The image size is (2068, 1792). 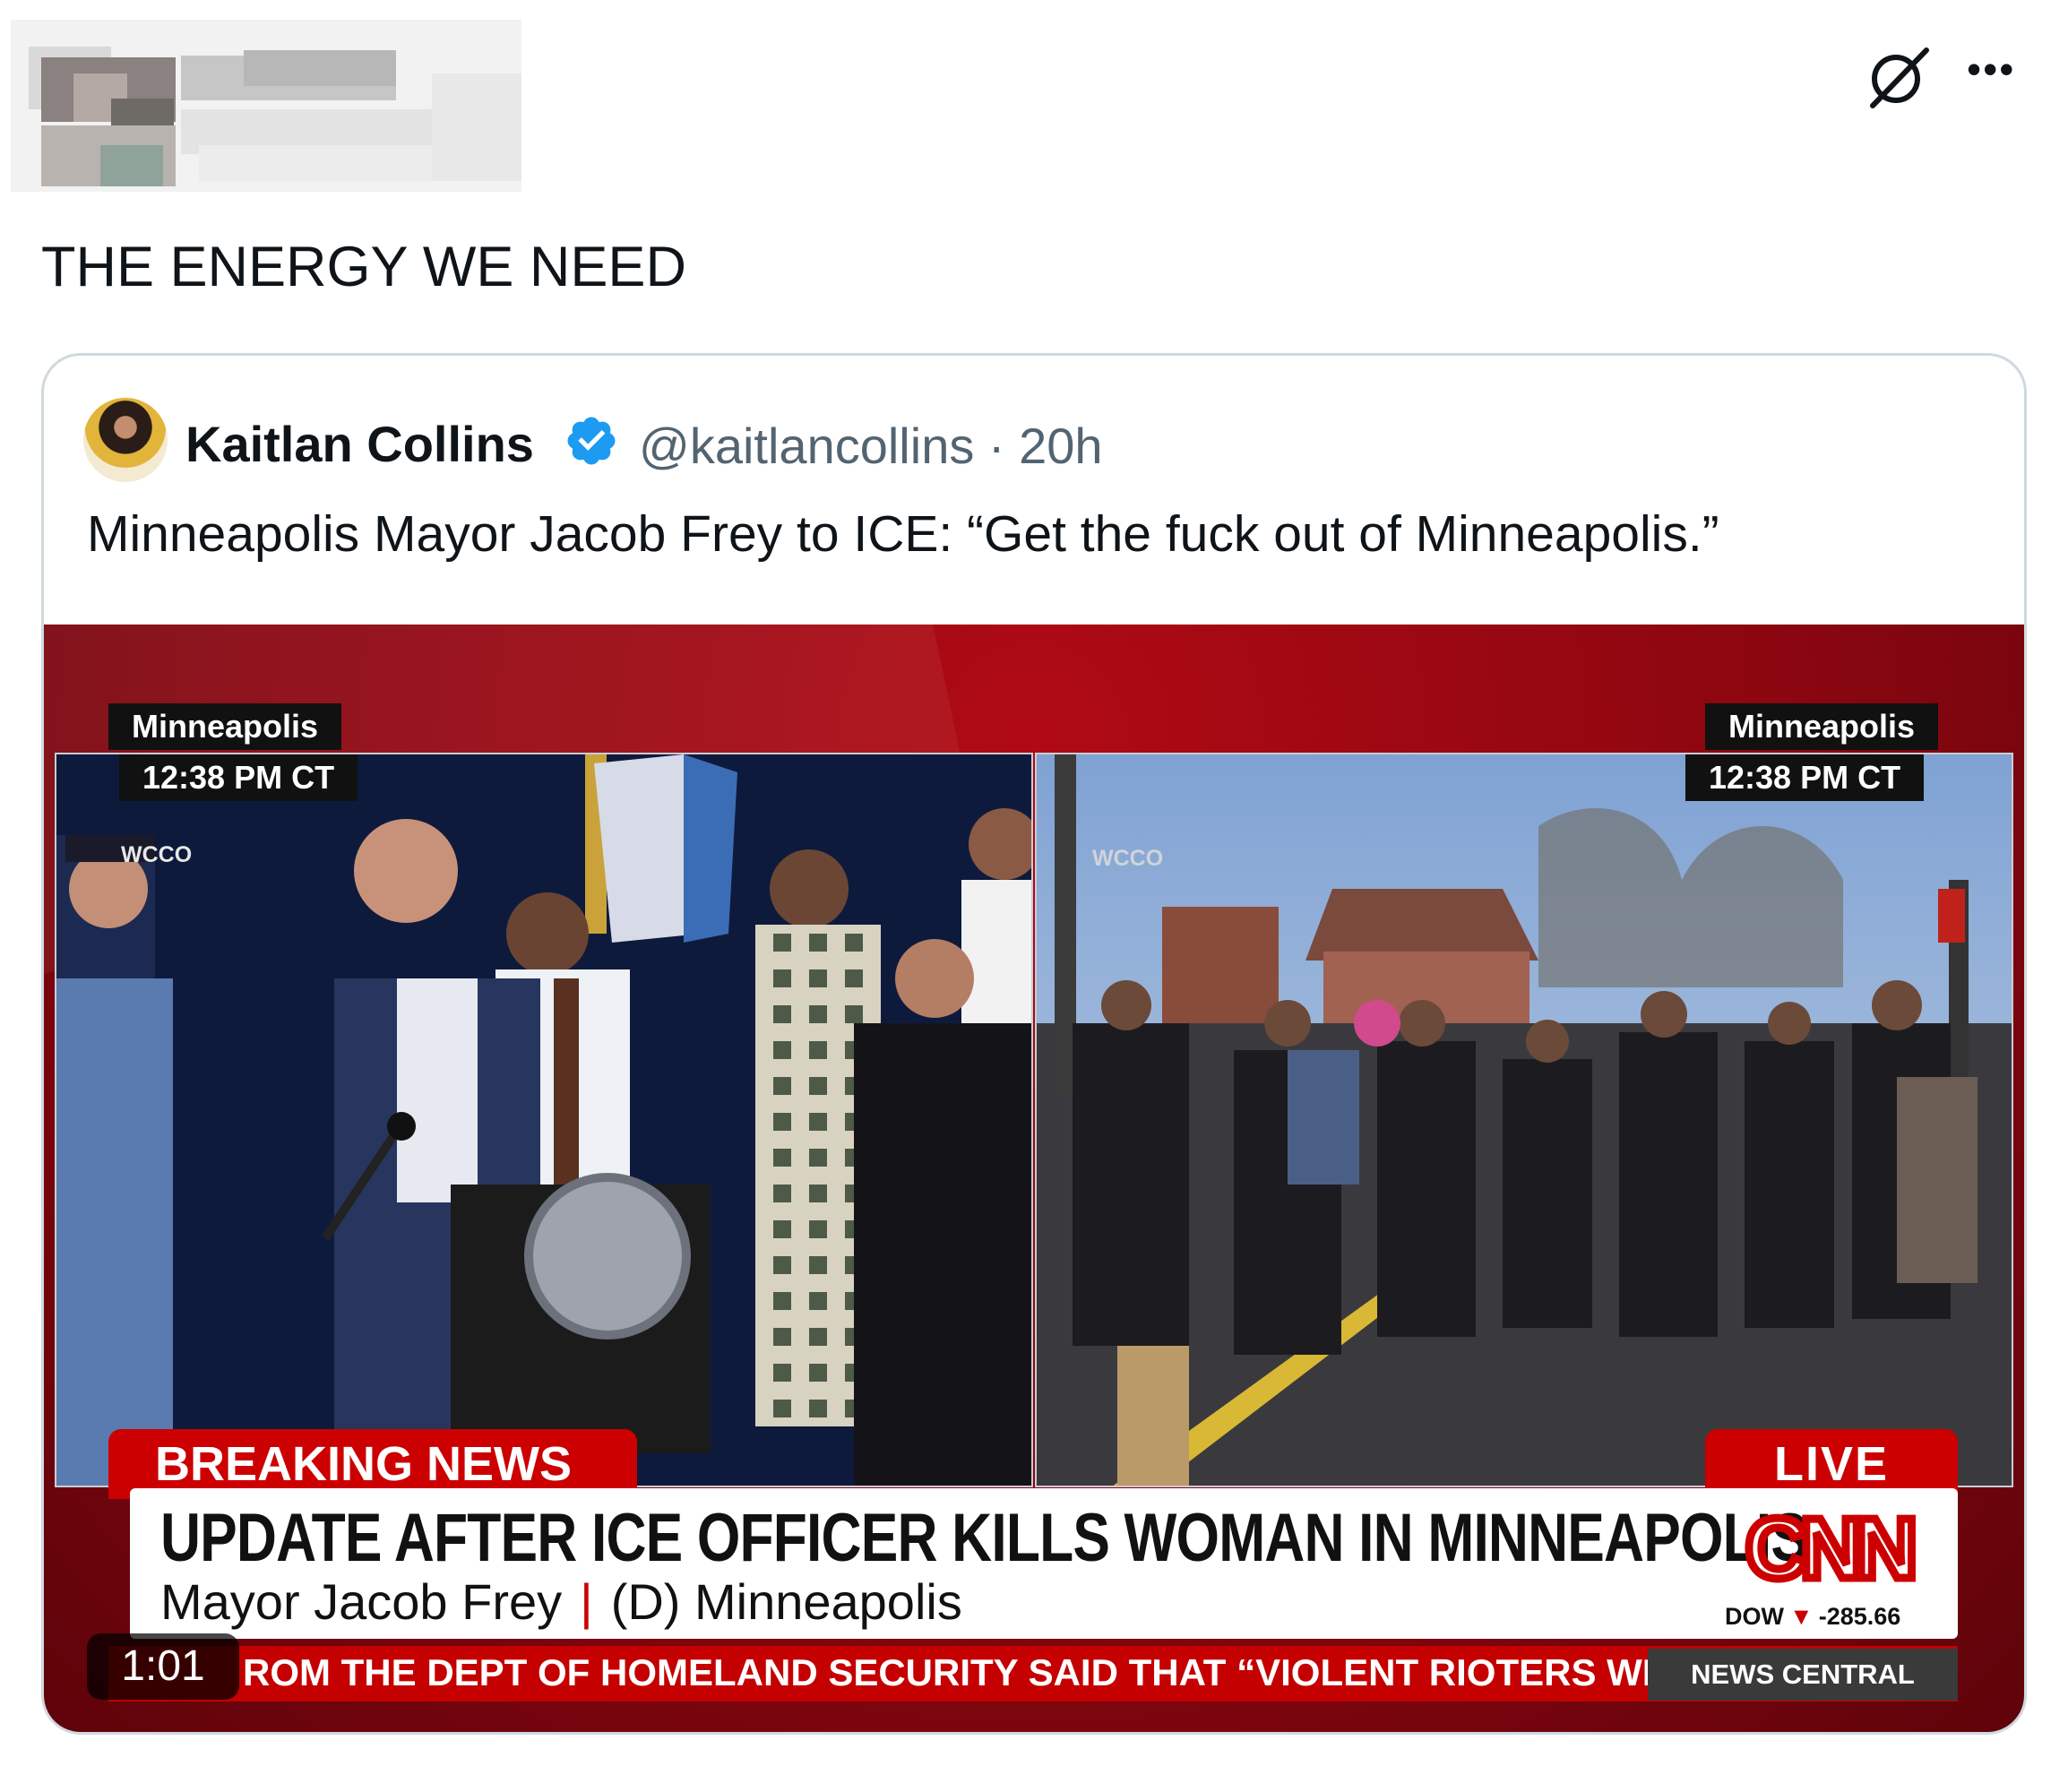 What do you see at coordinates (1754, 1617) in the screenshot?
I see `dow-label: DOW` at bounding box center [1754, 1617].